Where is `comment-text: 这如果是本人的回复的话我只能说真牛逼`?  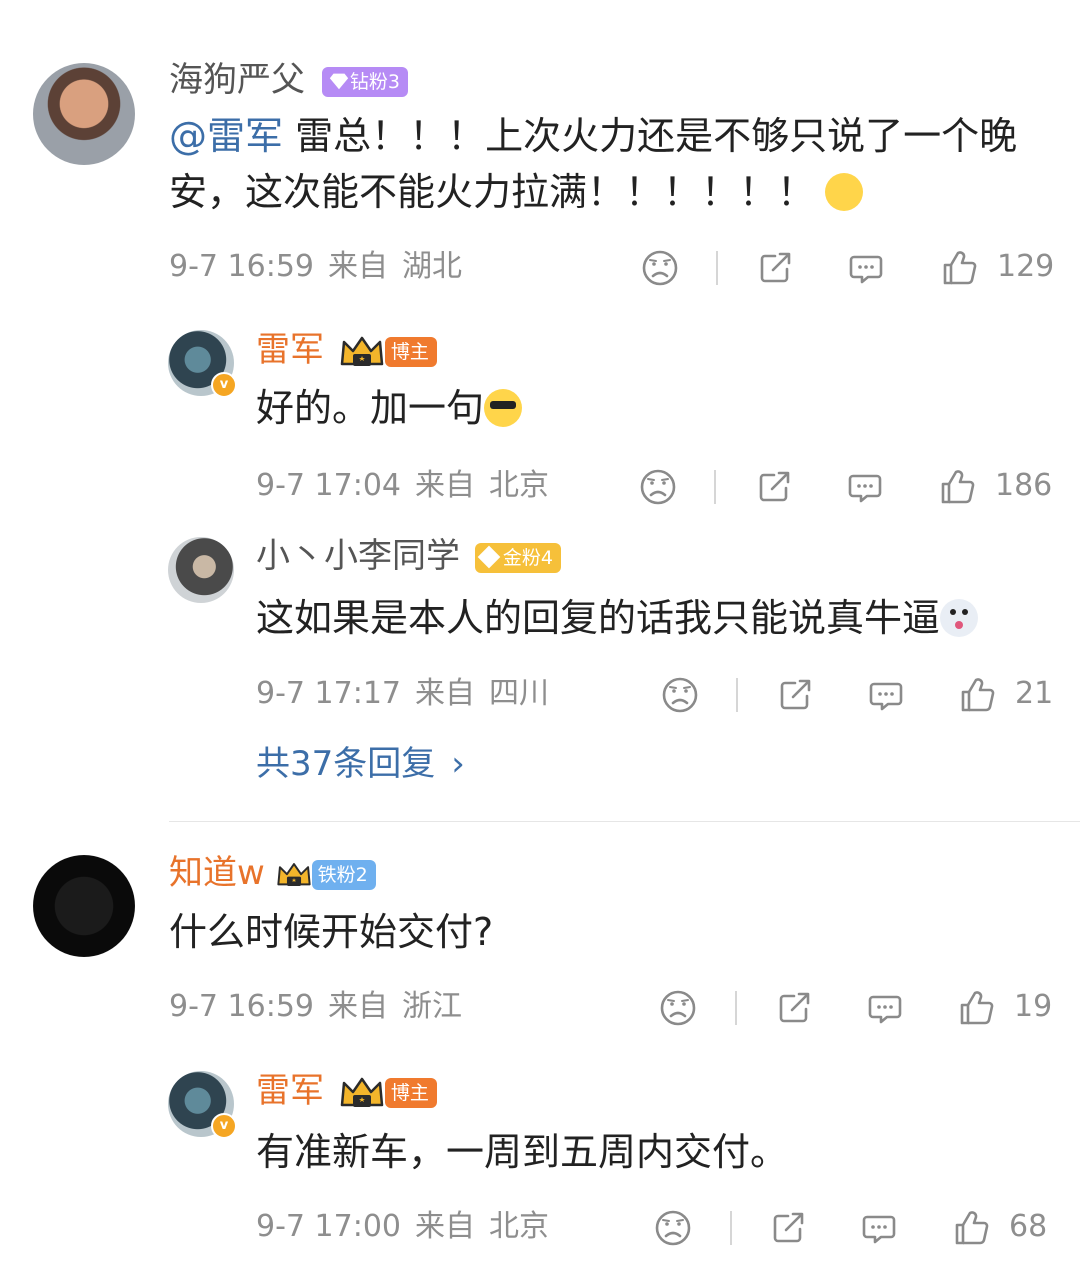 comment-text: 这如果是本人的回复的话我只能说真牛逼 is located at coordinates (617, 618).